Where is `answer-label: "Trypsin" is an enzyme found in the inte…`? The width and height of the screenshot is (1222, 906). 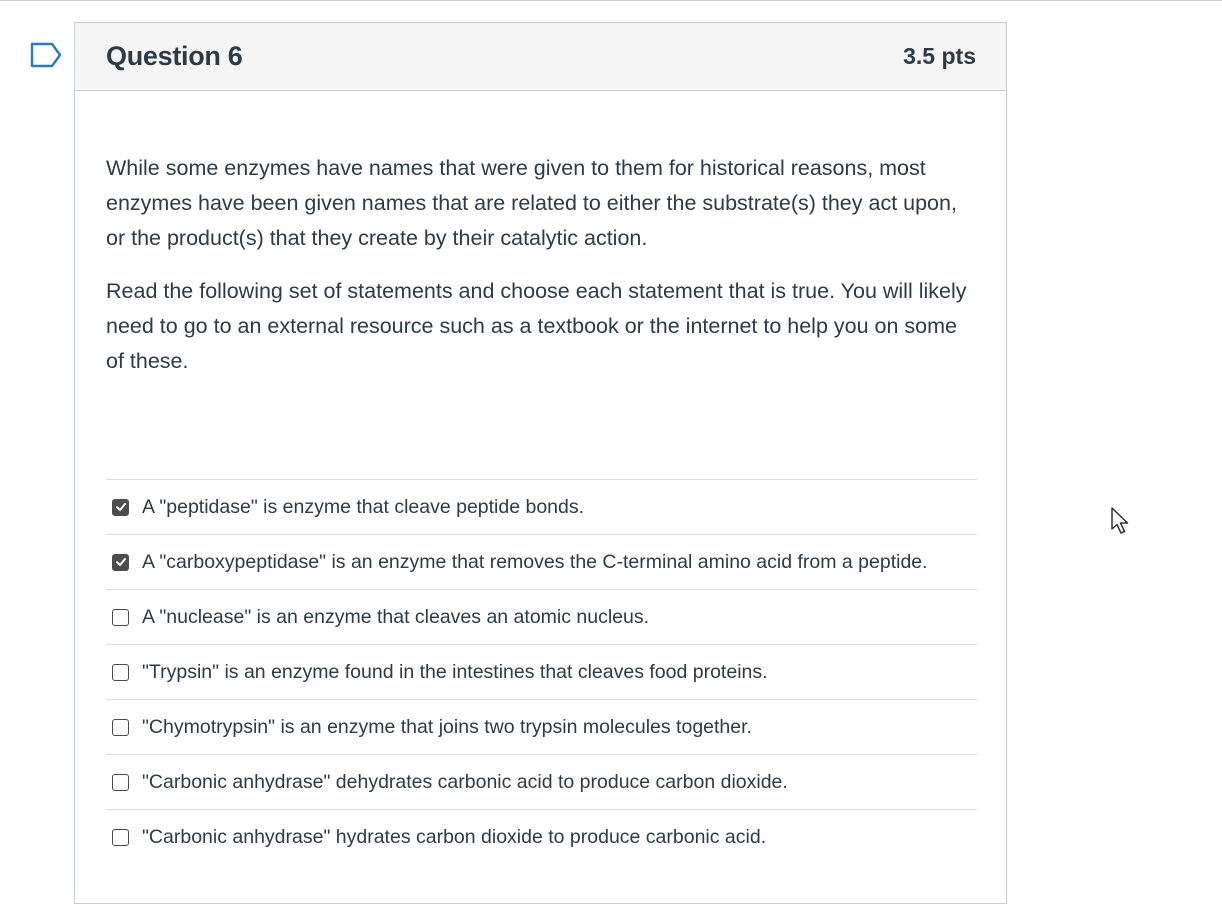 answer-label: "Trypsin" is an enzyme found in the inte… is located at coordinates (455, 671).